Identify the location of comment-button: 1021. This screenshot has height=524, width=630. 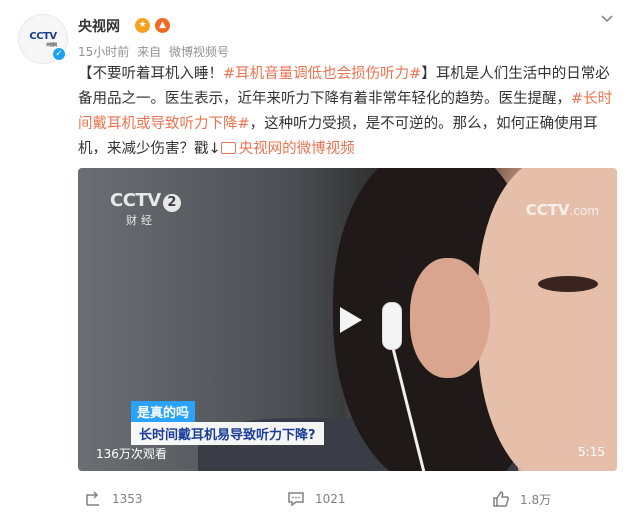
(316, 499).